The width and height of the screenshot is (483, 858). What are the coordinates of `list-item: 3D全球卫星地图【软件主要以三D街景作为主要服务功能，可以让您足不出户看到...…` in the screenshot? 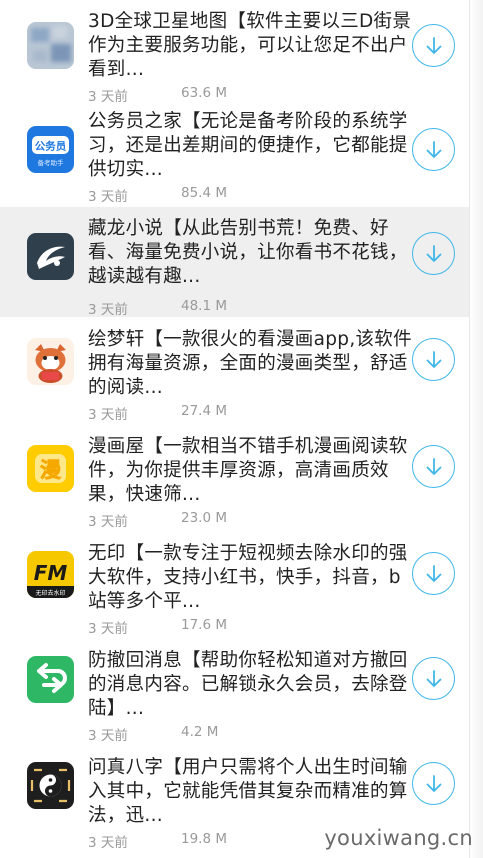 It's located at (235, 53).